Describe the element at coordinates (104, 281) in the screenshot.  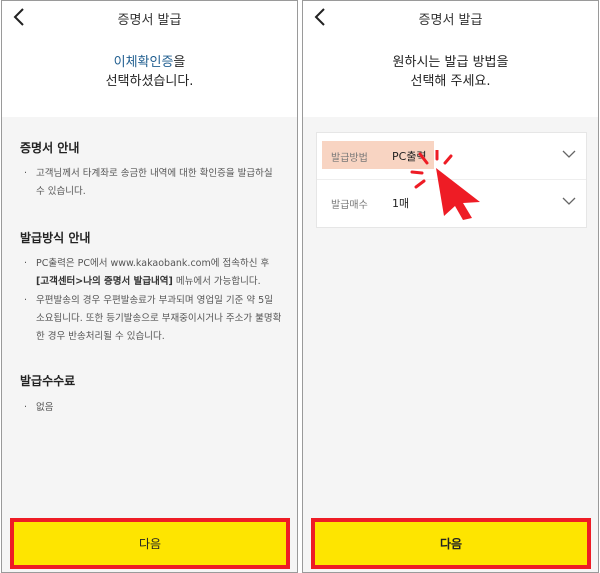
I see `menu-path: [고객센터>나의 증명서 발급내역]` at that location.